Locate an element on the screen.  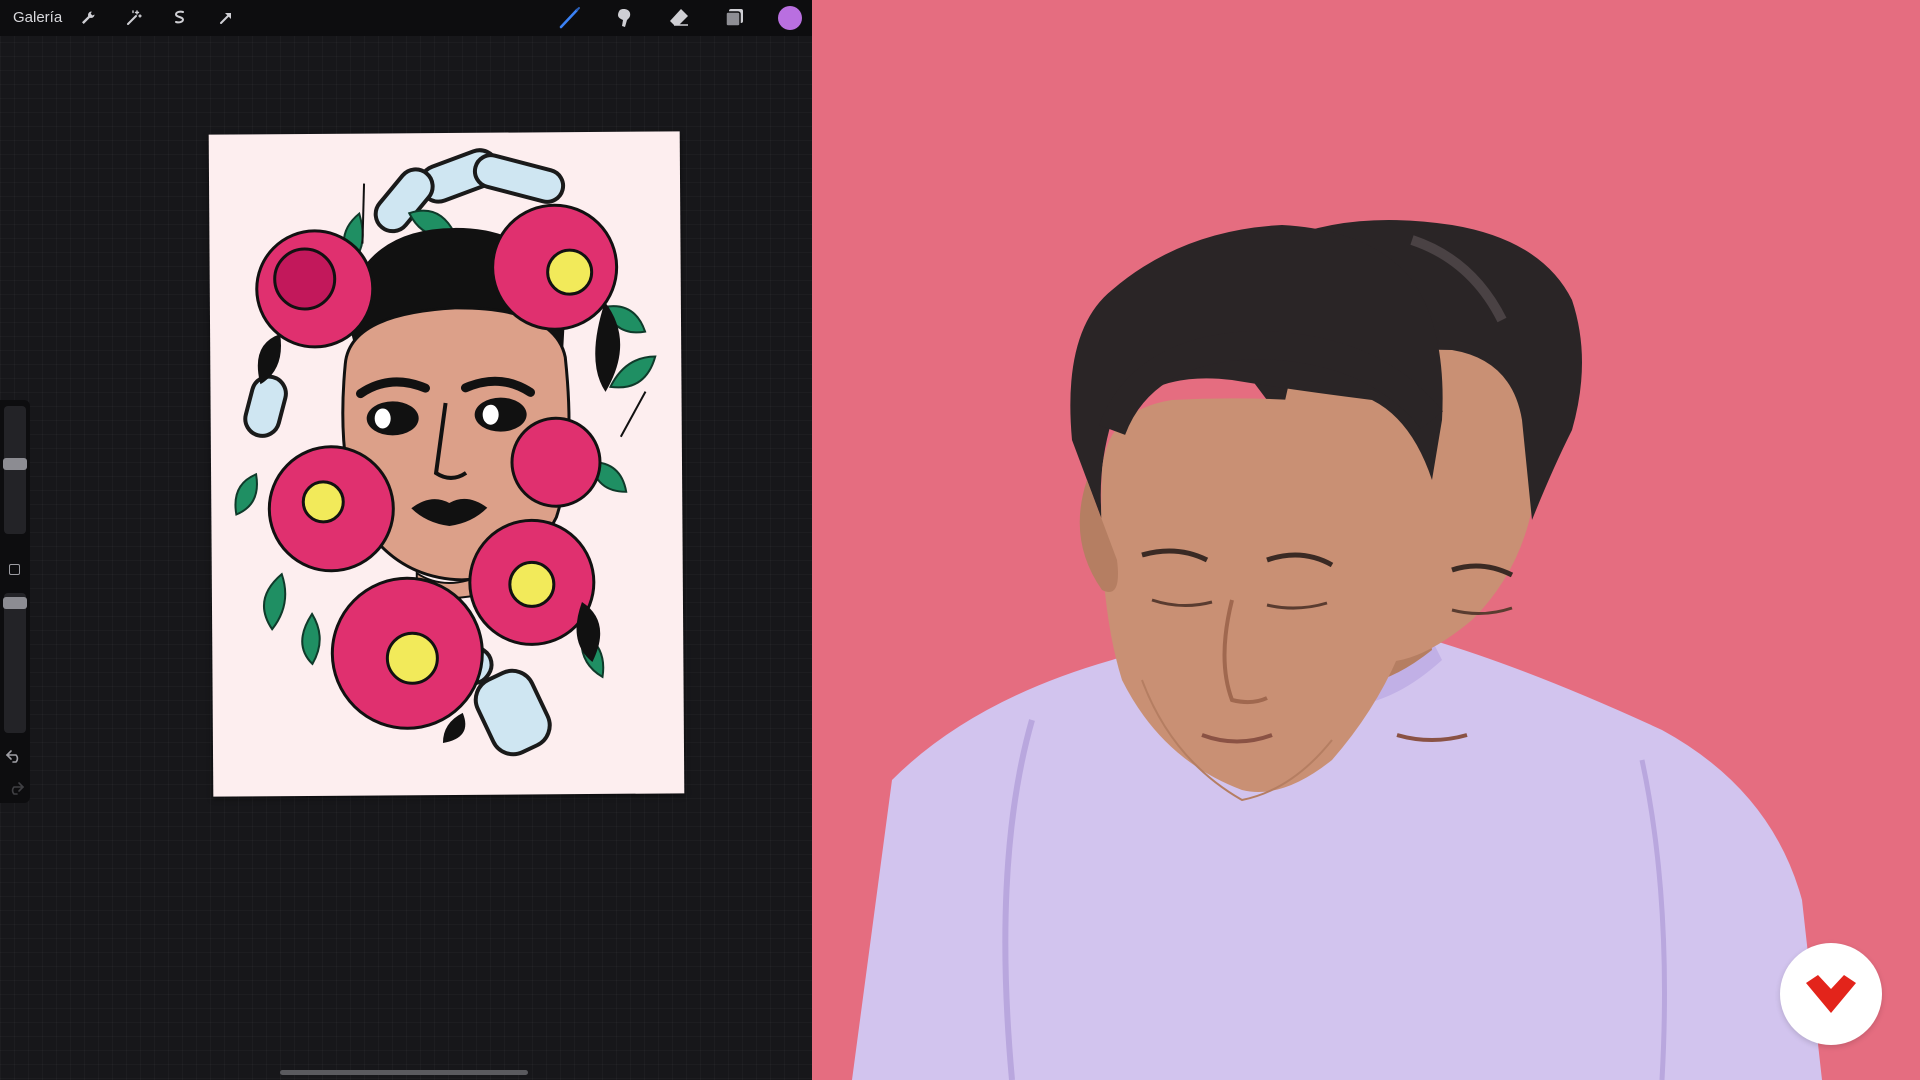
opacity-slider-thumb is located at coordinates (15, 603).